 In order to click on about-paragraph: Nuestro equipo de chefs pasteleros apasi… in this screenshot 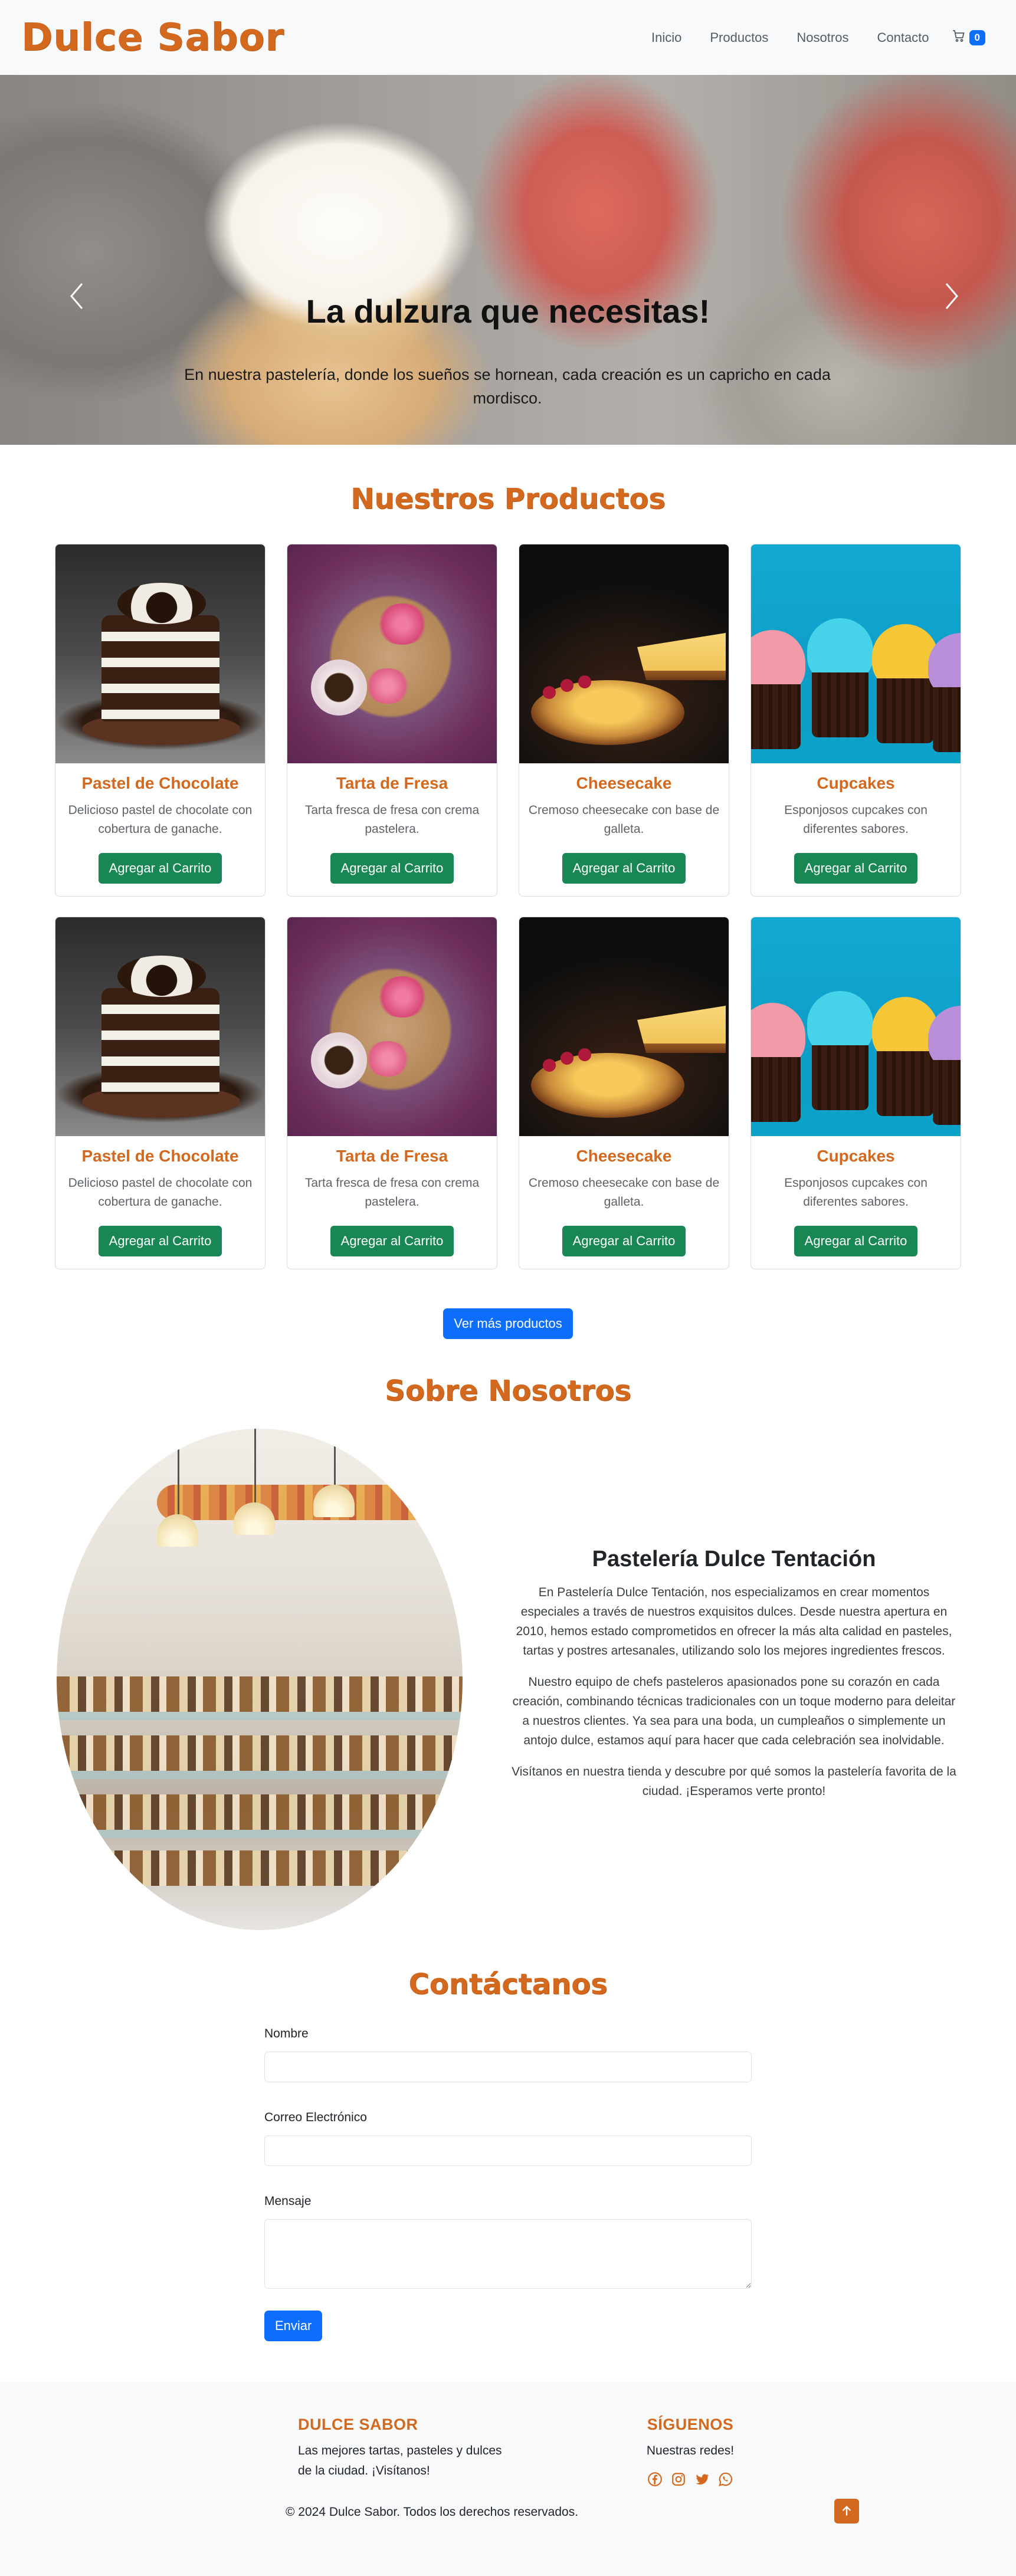, I will do `click(734, 1711)`.